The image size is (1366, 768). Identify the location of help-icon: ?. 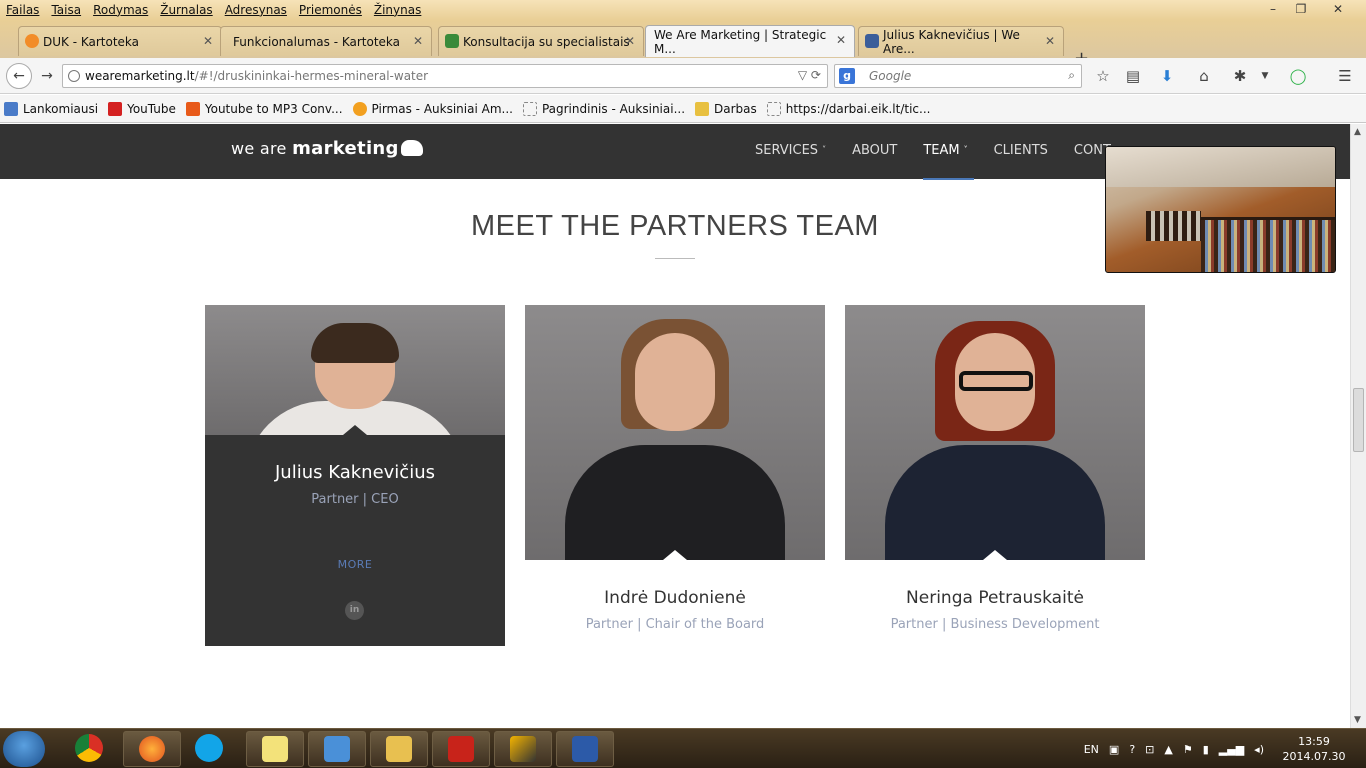
(1132, 749).